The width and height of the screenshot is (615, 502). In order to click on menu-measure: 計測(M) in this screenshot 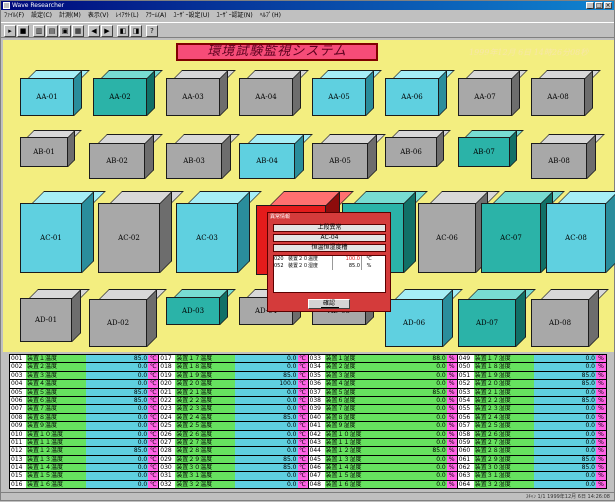, I will do `click(70, 16)`.